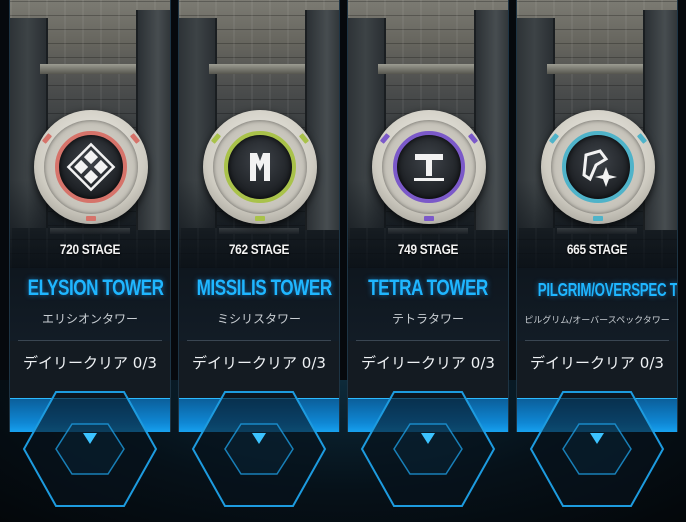 The width and height of the screenshot is (686, 522). I want to click on pilgrim-star-icon, so click(599, 168).